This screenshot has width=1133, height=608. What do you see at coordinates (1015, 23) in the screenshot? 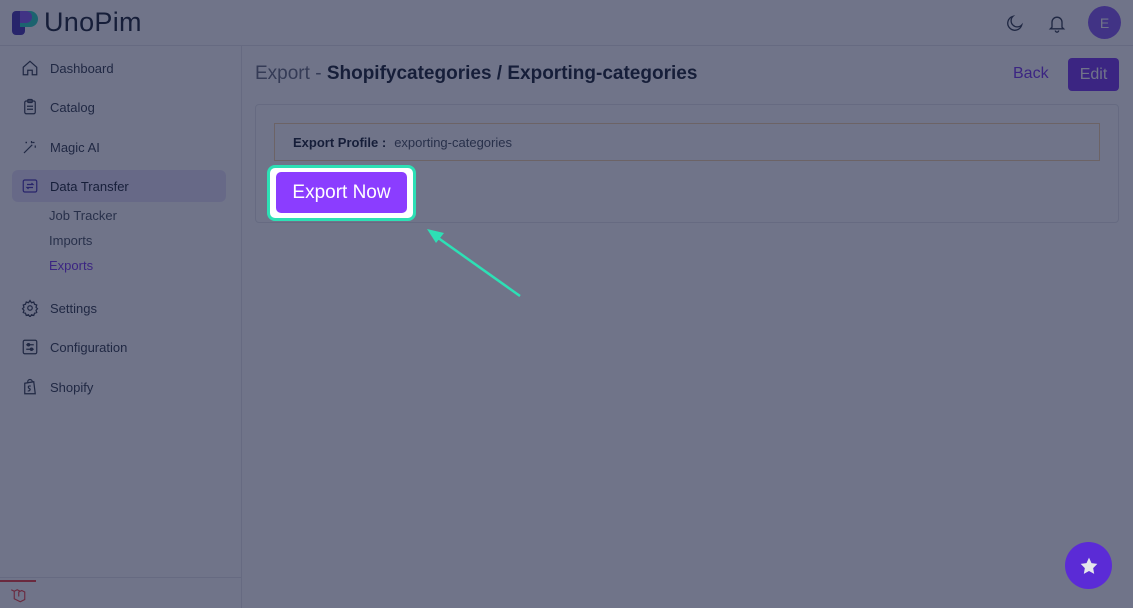
I see `moon-icon` at bounding box center [1015, 23].